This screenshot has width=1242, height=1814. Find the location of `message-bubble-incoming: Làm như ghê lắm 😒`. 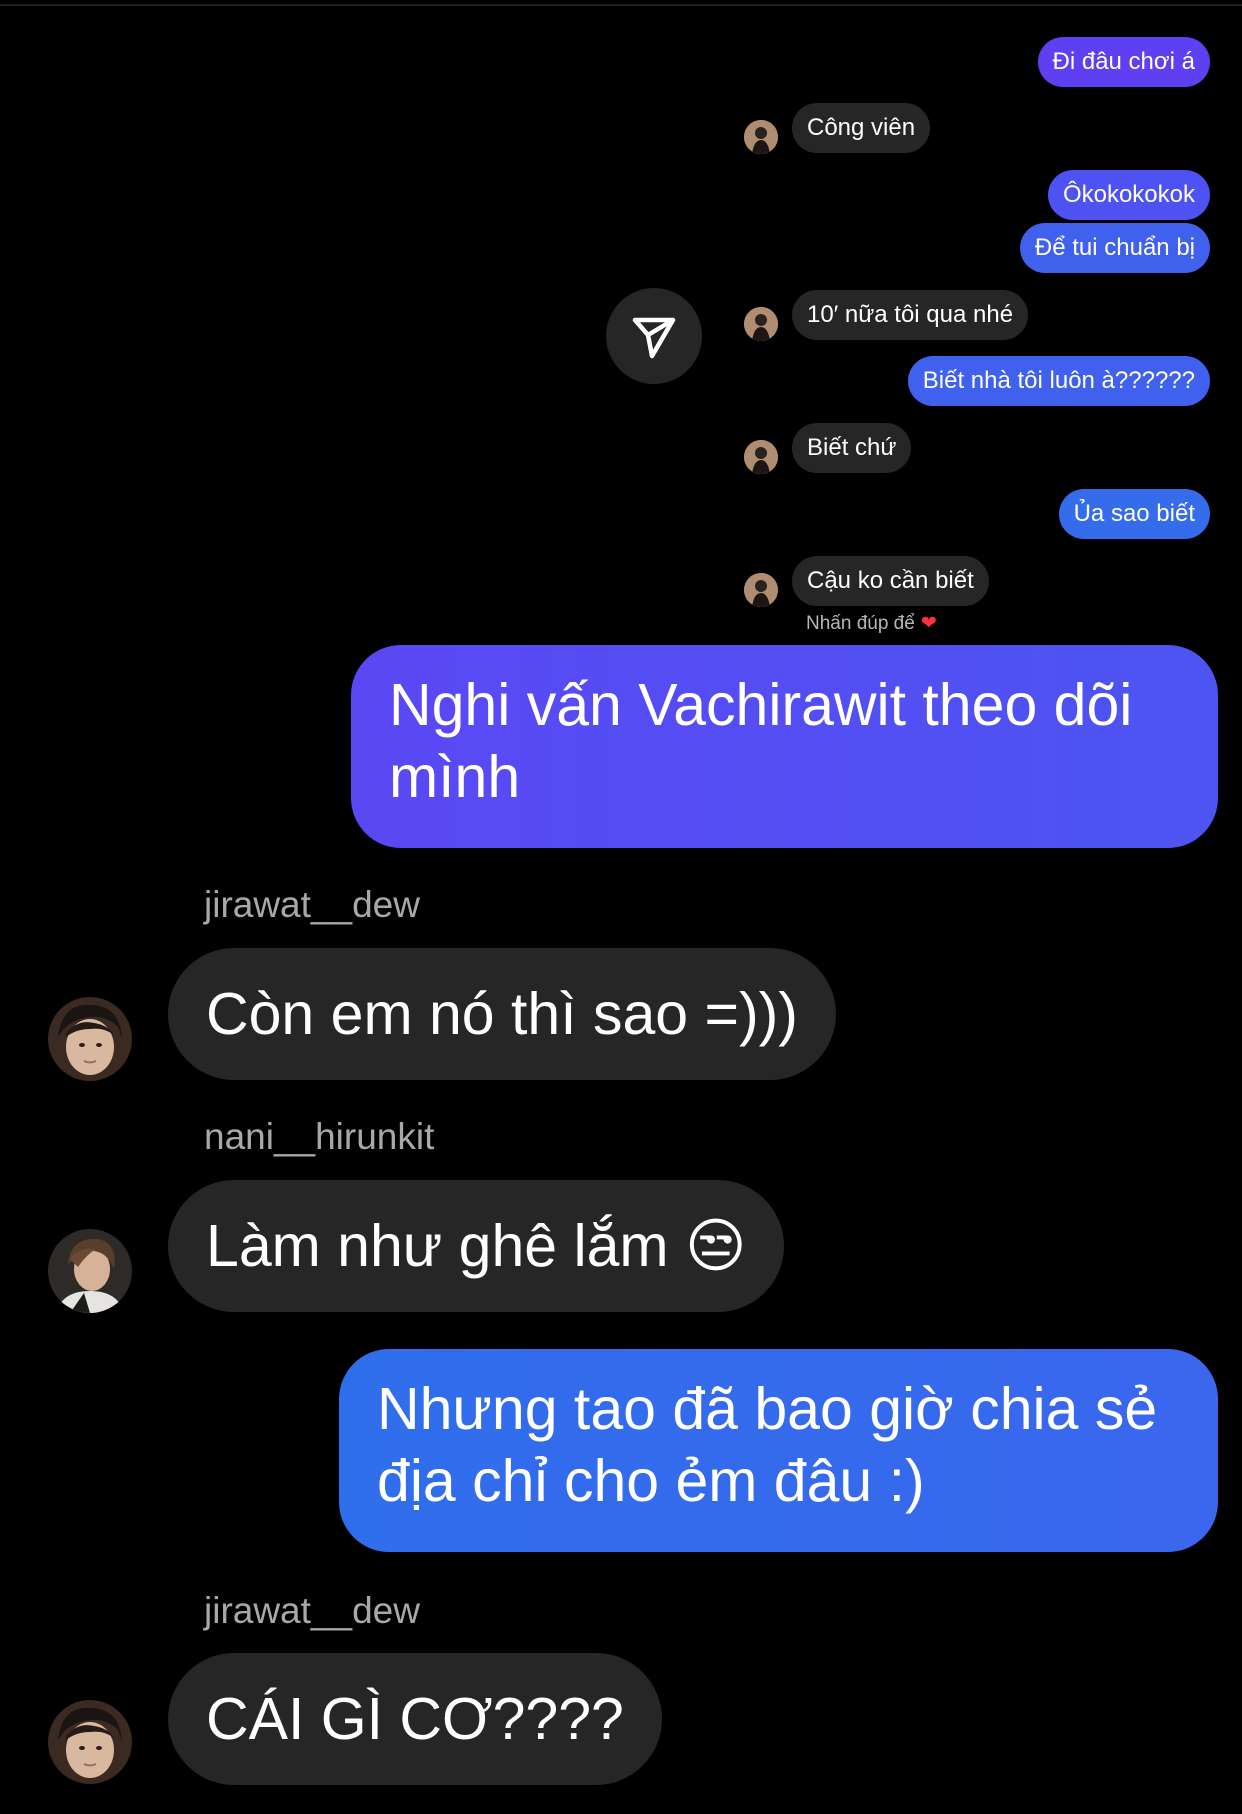

message-bubble-incoming: Làm như ghê lắm 😒 is located at coordinates (476, 1246).